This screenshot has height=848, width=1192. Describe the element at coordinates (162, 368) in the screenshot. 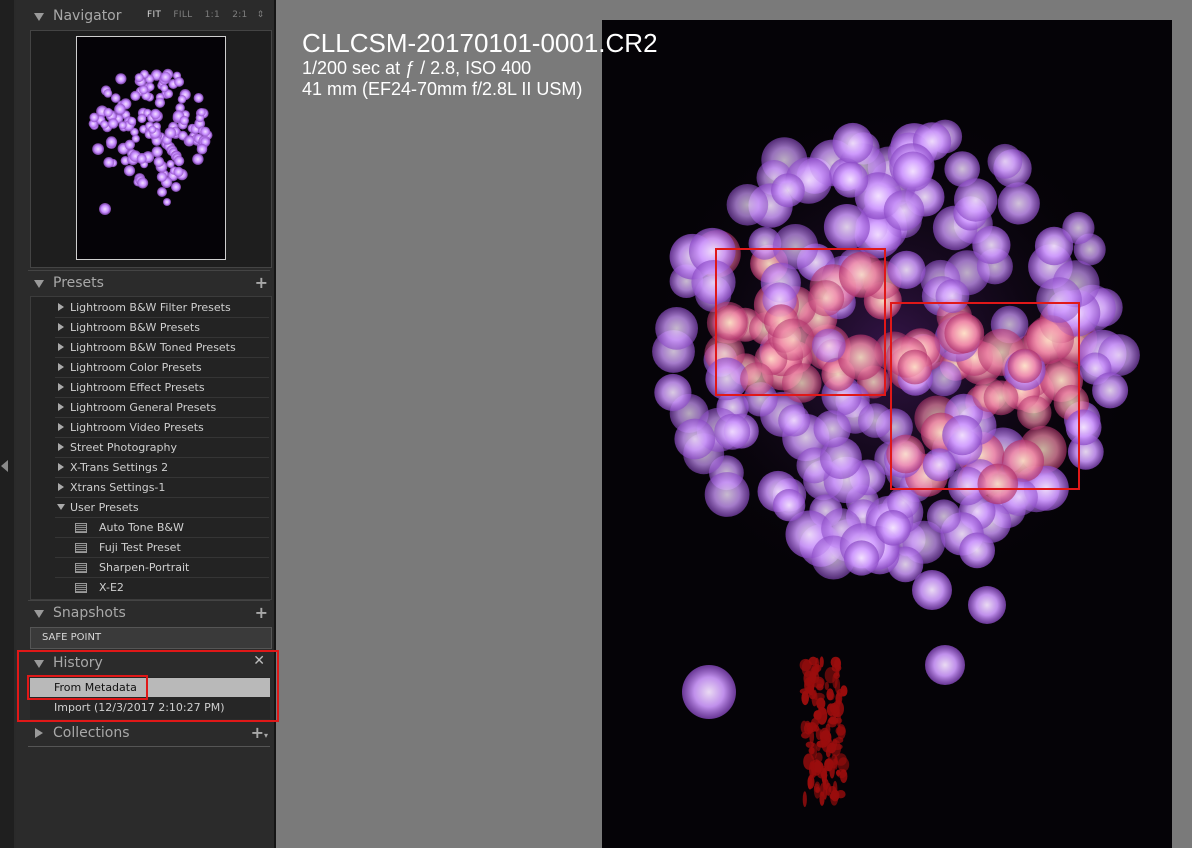

I see `preset-folder: Lightroom Color Presets` at that location.